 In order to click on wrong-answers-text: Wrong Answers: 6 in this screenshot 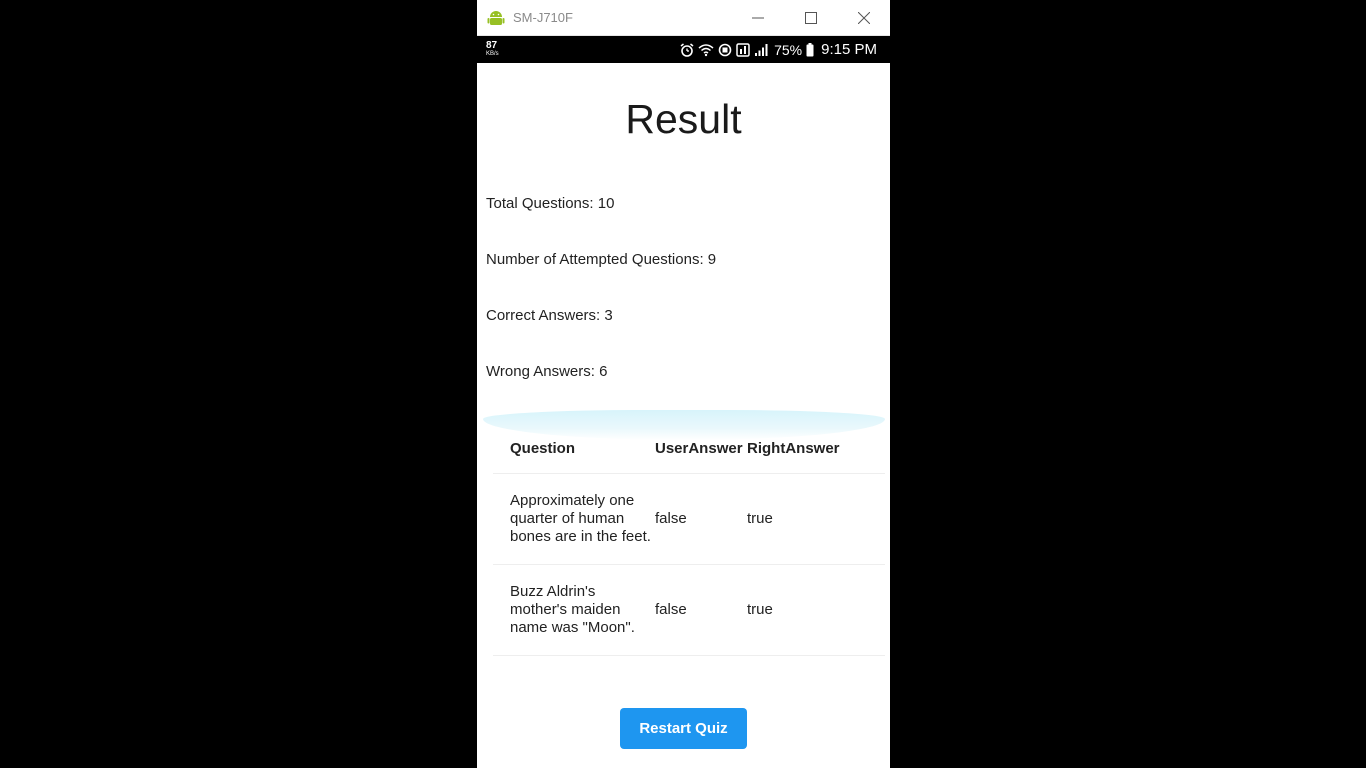, I will do `click(547, 371)`.